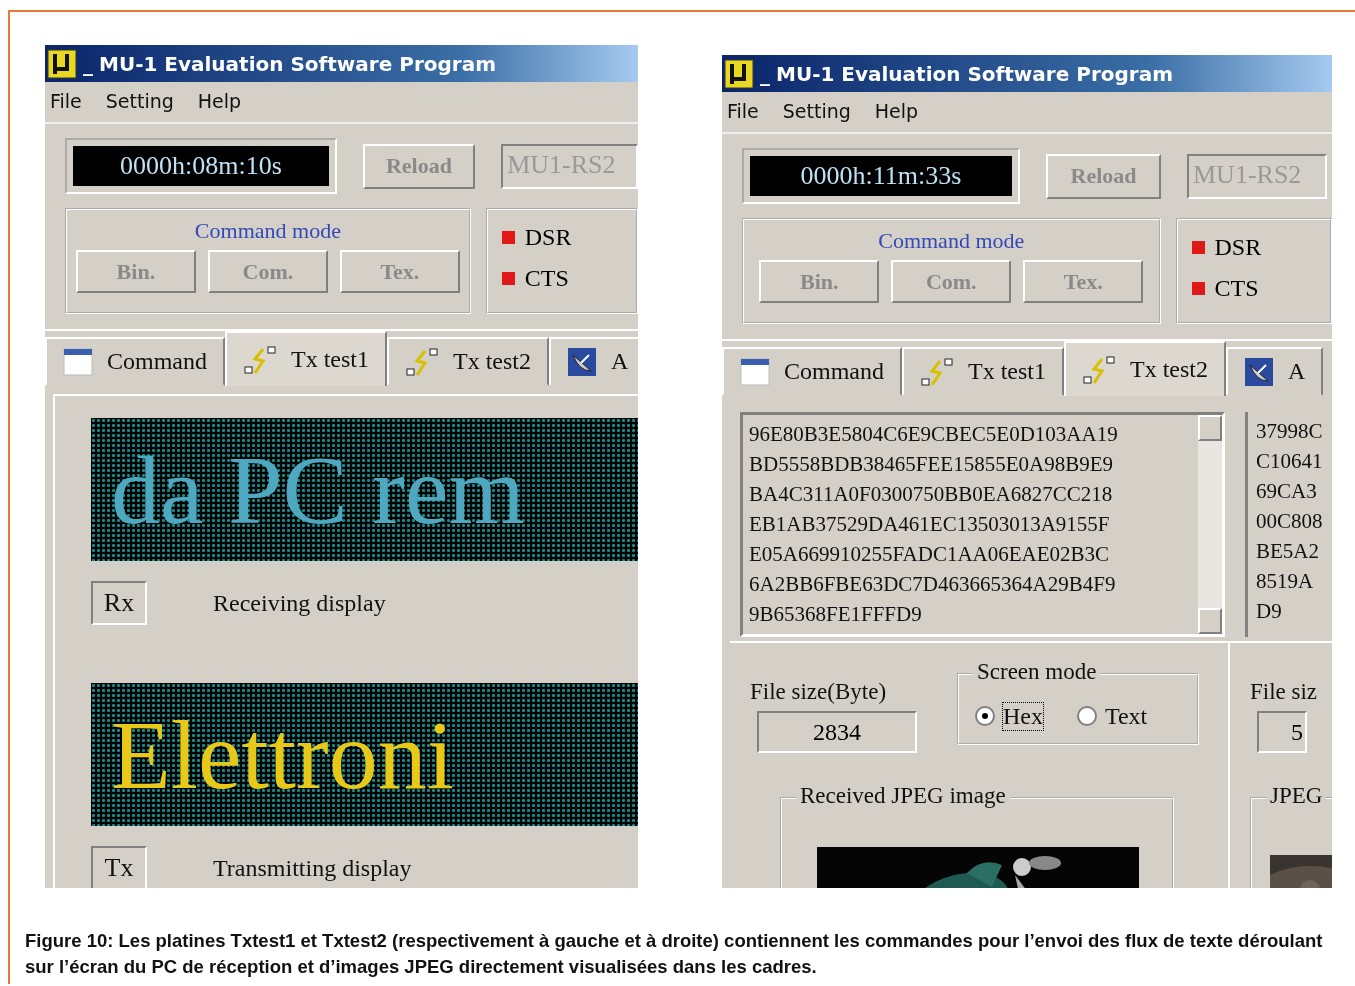  I want to click on led-text: Elettroni, so click(282, 754).